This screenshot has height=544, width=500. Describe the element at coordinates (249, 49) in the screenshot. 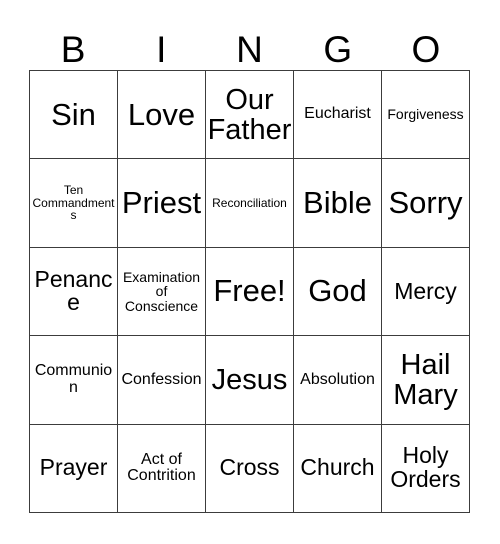

I see `bingo-header-letter-n: N` at that location.